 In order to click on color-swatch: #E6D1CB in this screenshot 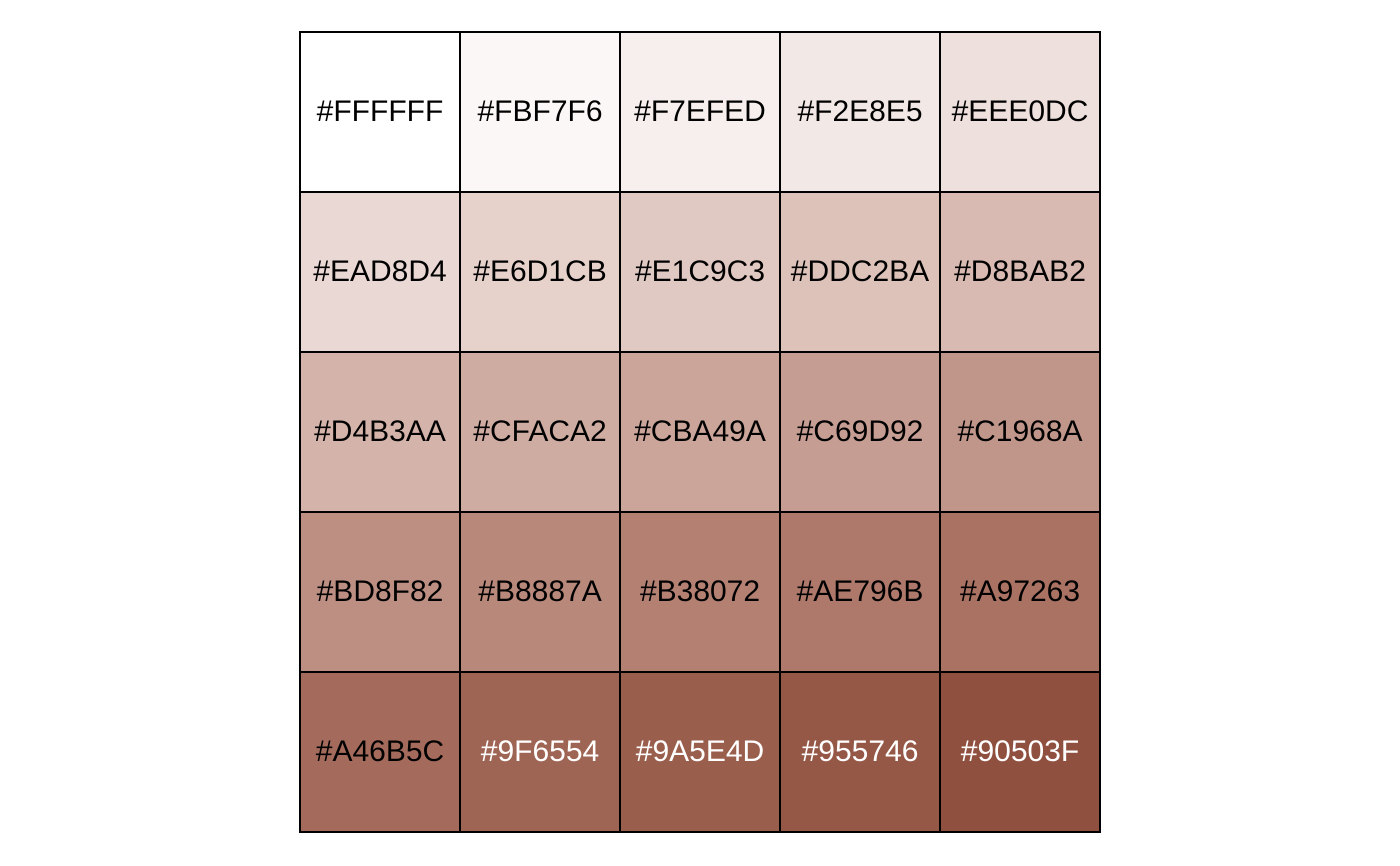, I will do `click(541, 273)`.